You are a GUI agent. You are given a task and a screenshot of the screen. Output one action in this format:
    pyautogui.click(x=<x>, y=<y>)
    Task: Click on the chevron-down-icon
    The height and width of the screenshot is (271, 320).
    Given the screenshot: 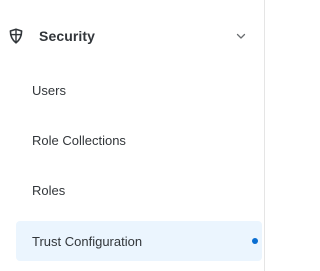 What is the action you would take?
    pyautogui.click(x=241, y=36)
    